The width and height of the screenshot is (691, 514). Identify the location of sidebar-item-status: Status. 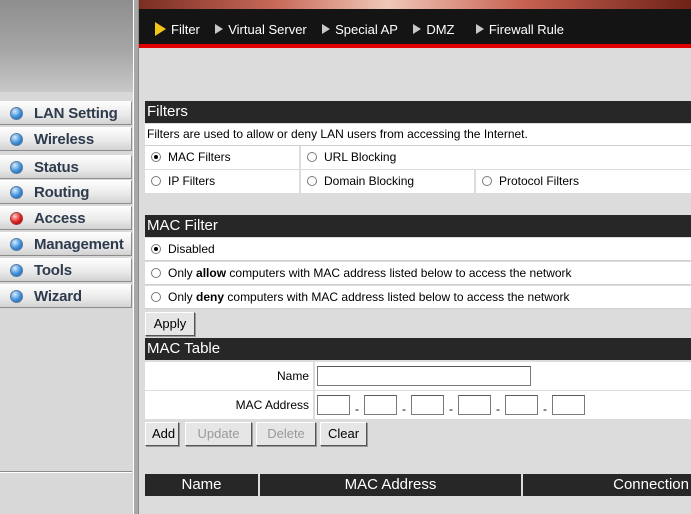
(66, 167).